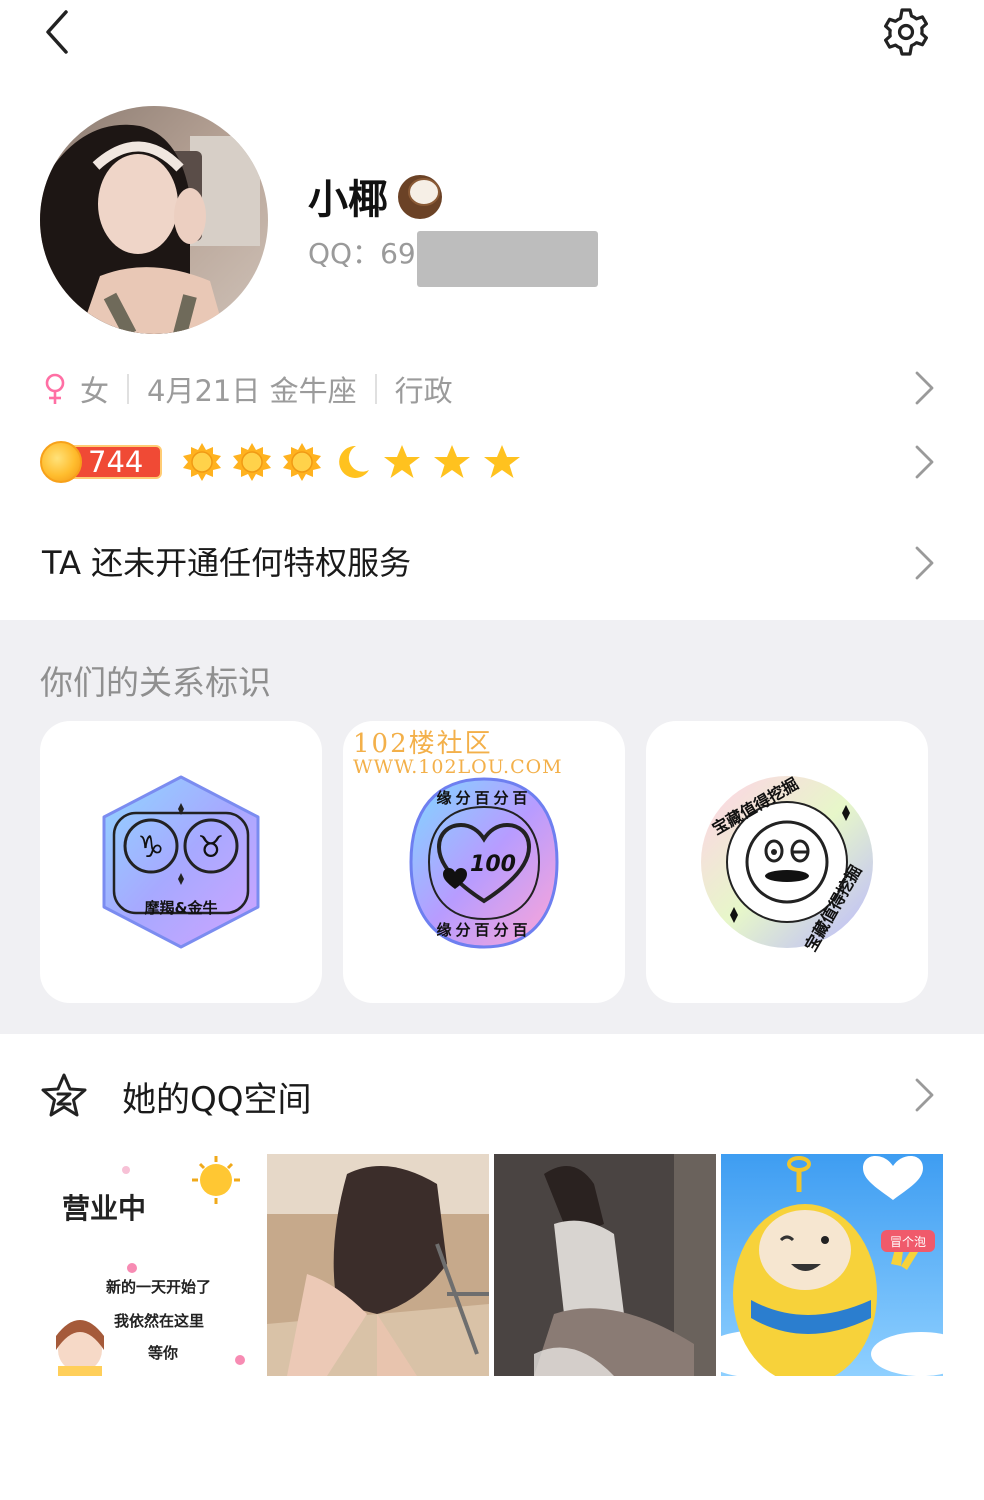  I want to click on qq-number: QQ：69, so click(362, 252).